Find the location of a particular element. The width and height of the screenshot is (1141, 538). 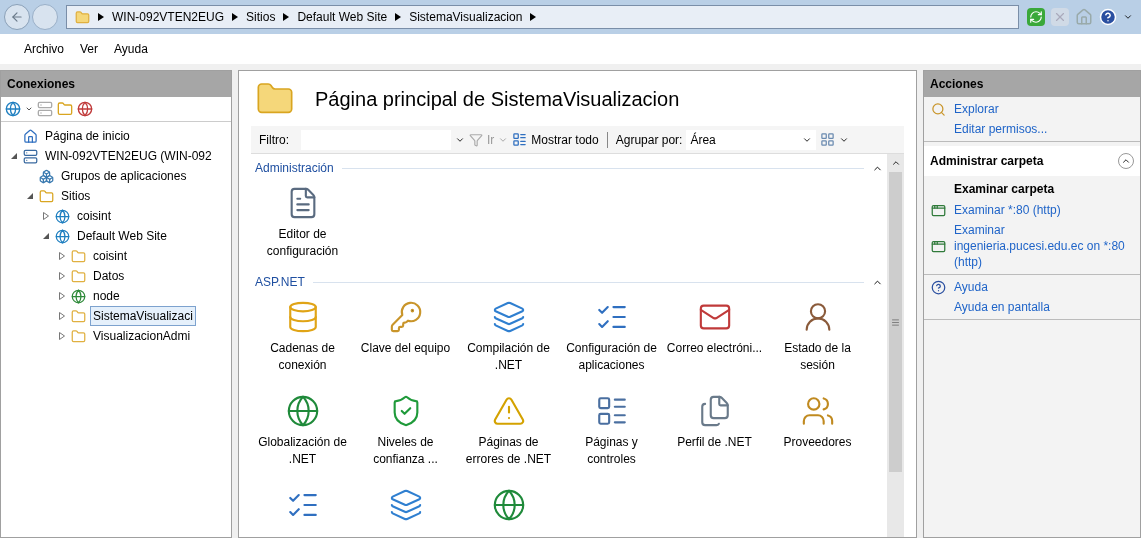

action-link: Ayuda is located at coordinates (971, 287).